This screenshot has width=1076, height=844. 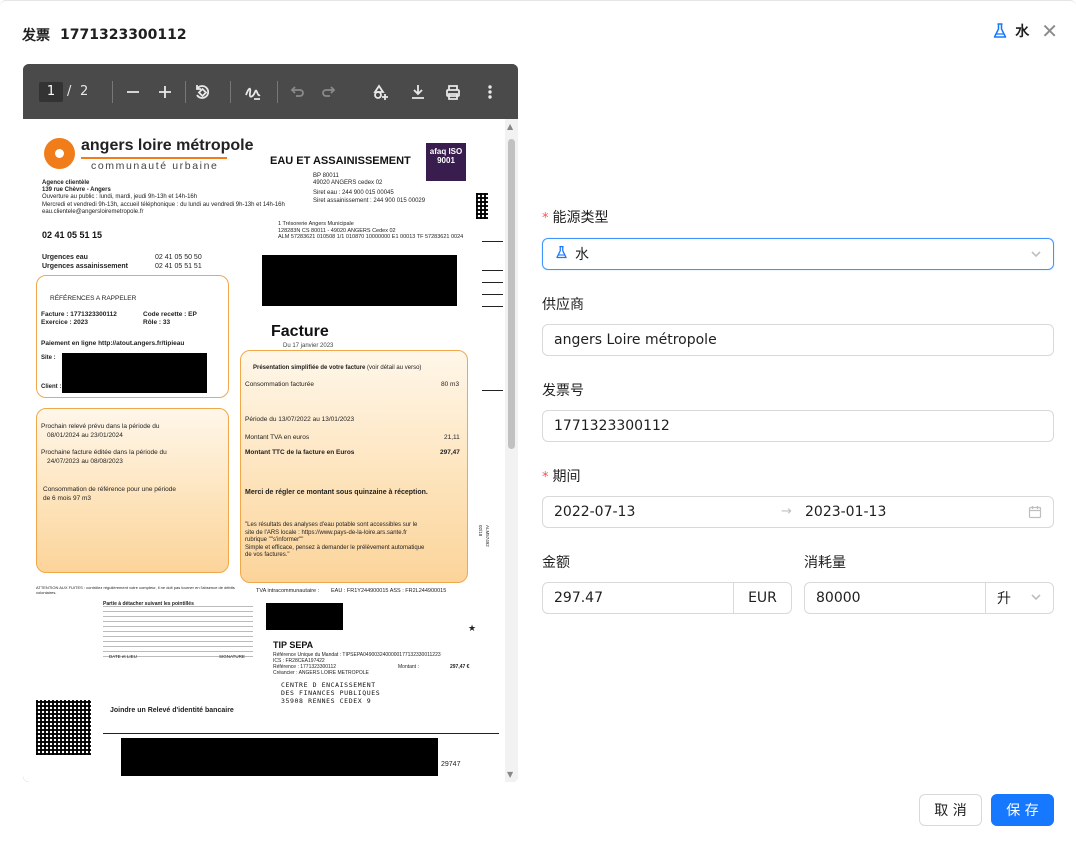 I want to click on doc-facture-date: Du 17 janvier 2023, so click(x=308, y=346).